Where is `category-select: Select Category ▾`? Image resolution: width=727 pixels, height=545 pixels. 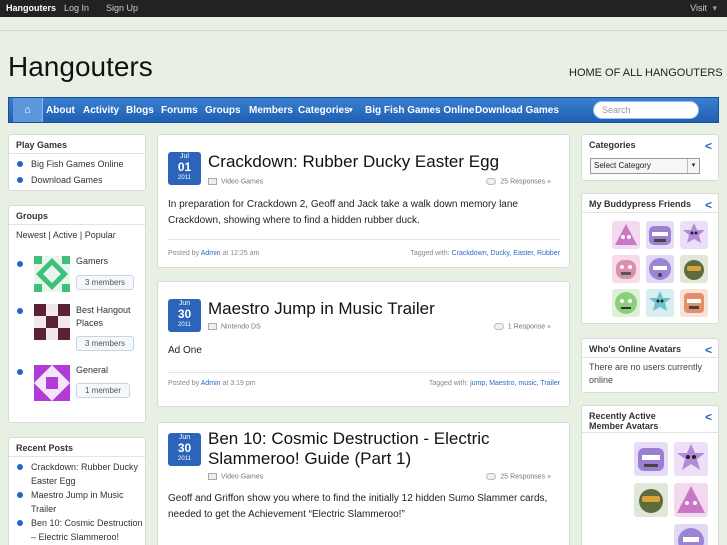 category-select: Select Category ▾ is located at coordinates (645, 166).